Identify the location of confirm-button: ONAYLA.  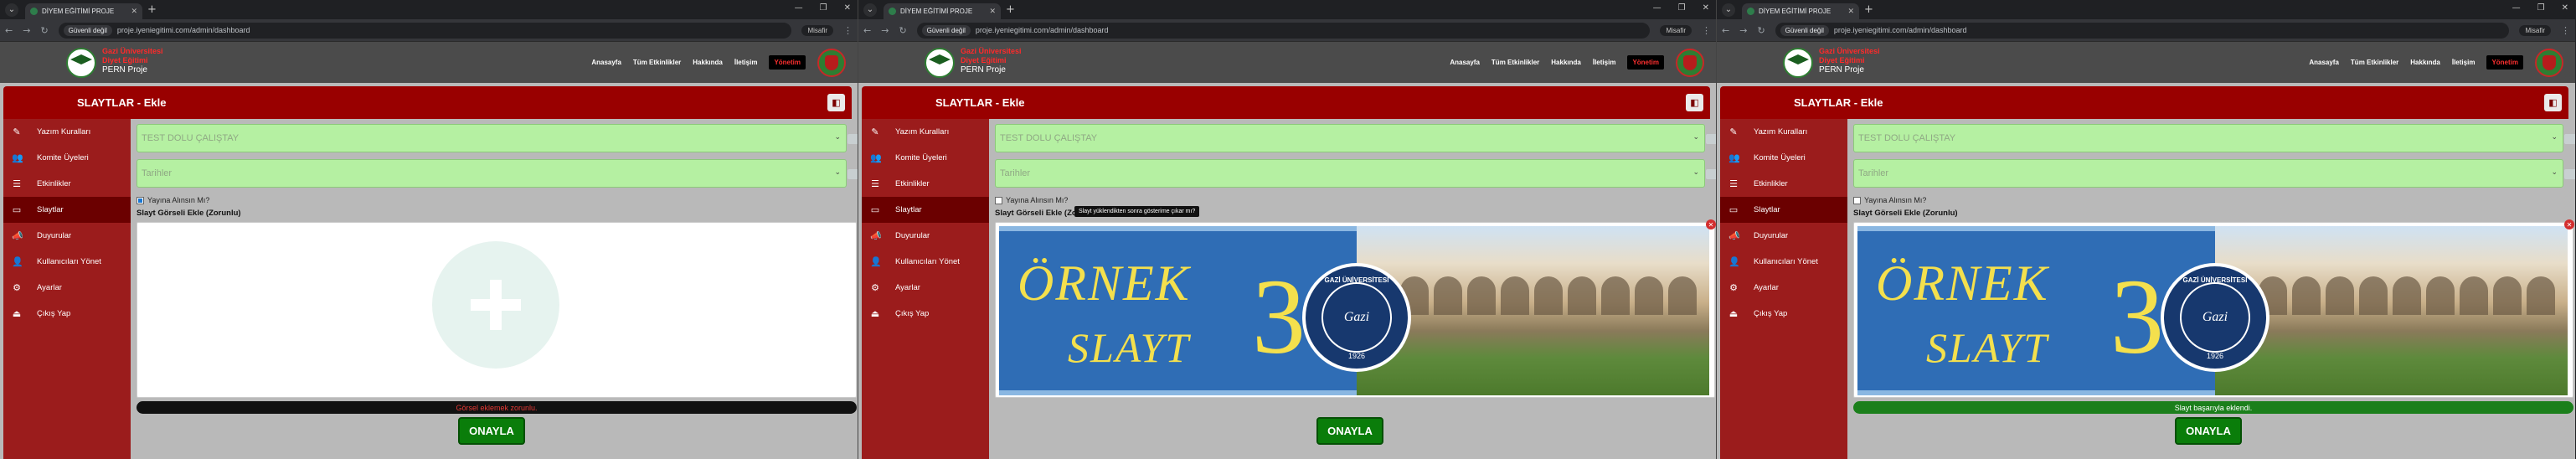
(491, 431).